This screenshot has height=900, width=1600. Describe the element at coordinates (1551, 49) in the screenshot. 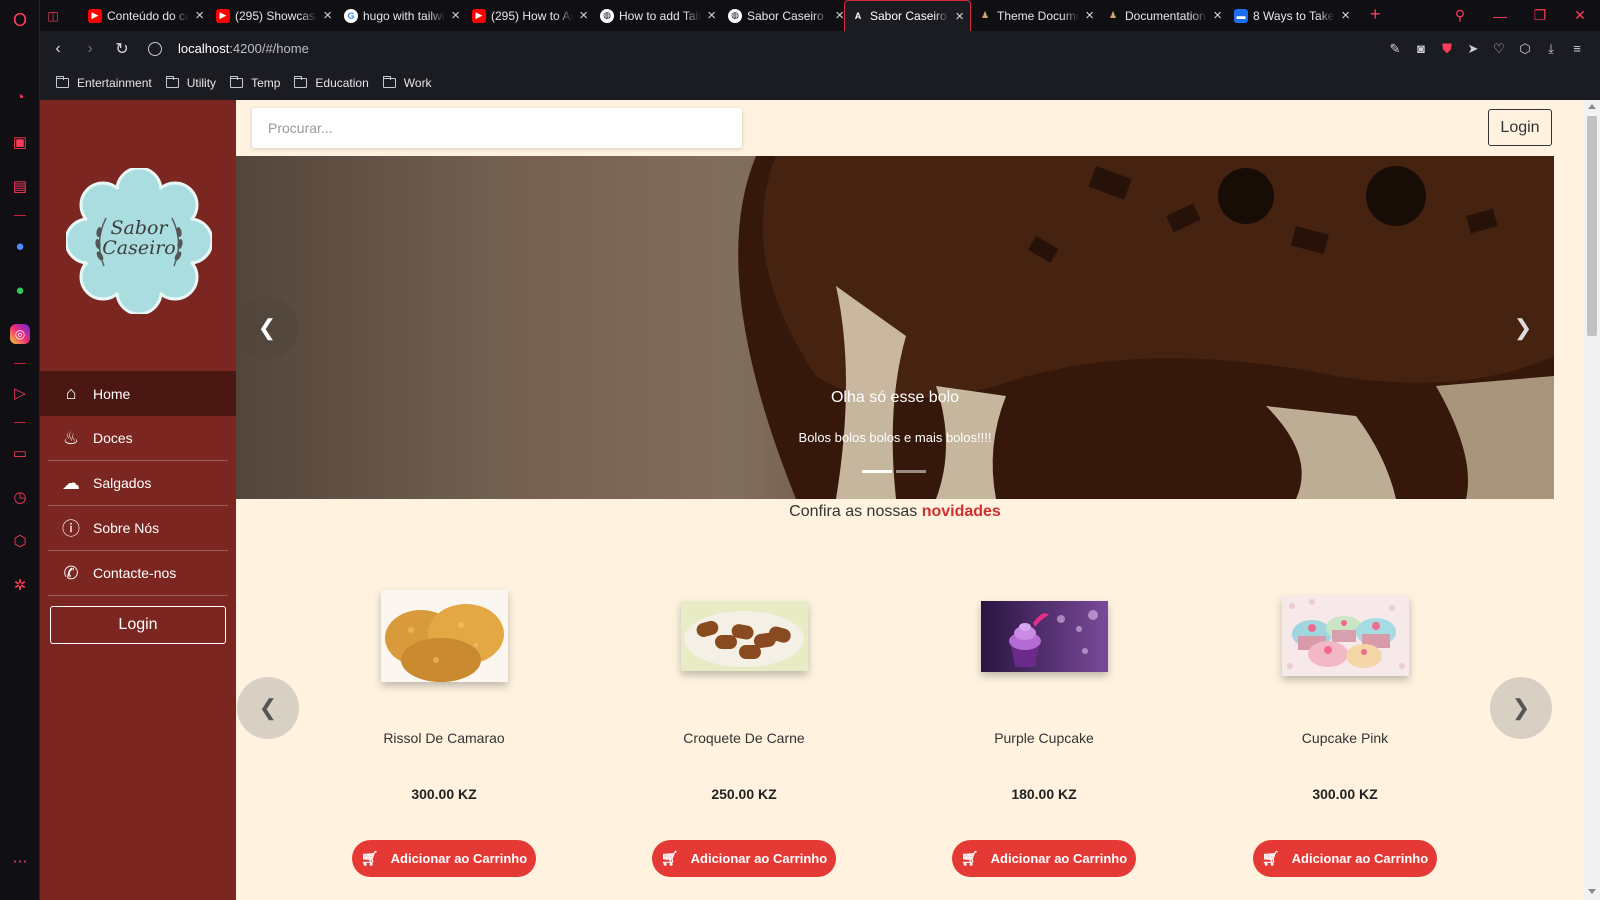

I see `download-icon: ⤓` at that location.